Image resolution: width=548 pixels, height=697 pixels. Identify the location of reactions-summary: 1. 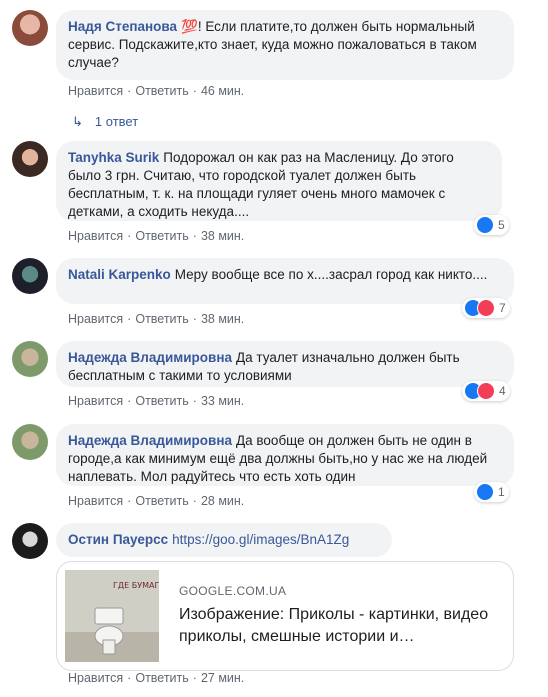
(491, 492).